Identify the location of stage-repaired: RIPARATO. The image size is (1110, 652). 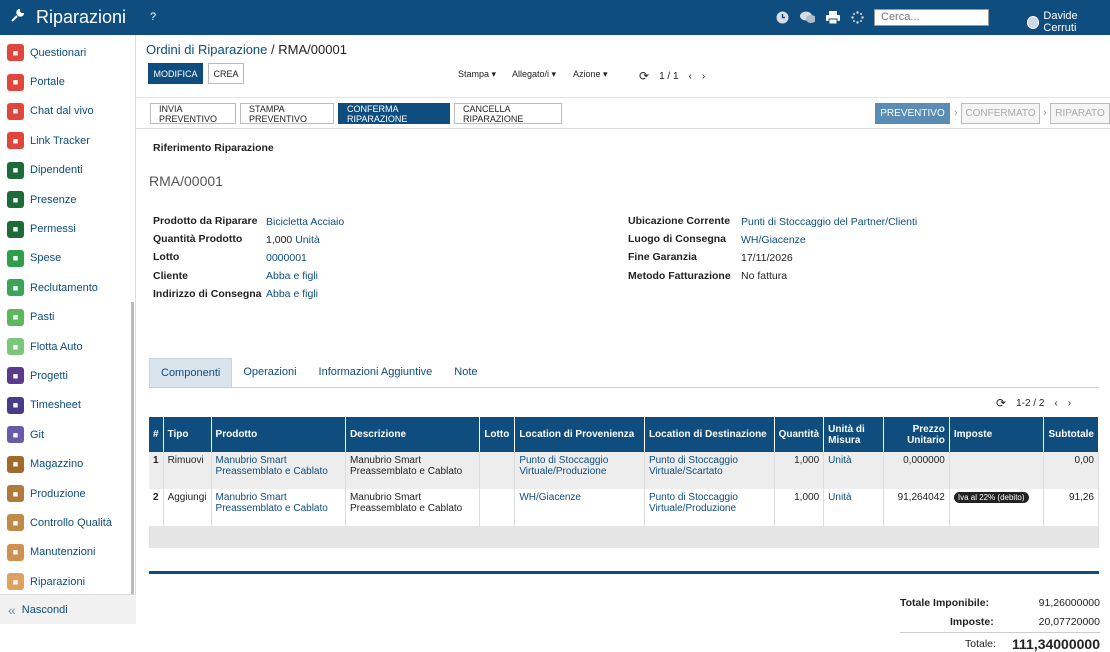
(1080, 113).